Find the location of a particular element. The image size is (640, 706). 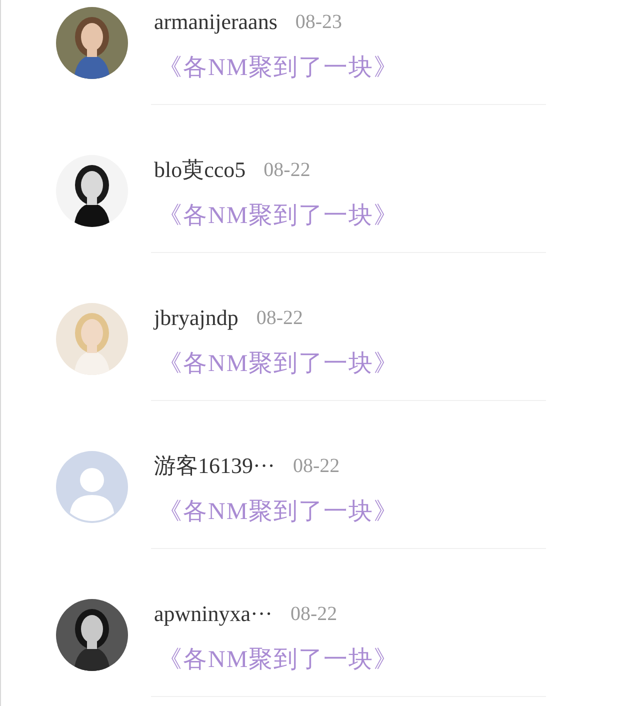

user-name: 游客16139··· is located at coordinates (214, 466).